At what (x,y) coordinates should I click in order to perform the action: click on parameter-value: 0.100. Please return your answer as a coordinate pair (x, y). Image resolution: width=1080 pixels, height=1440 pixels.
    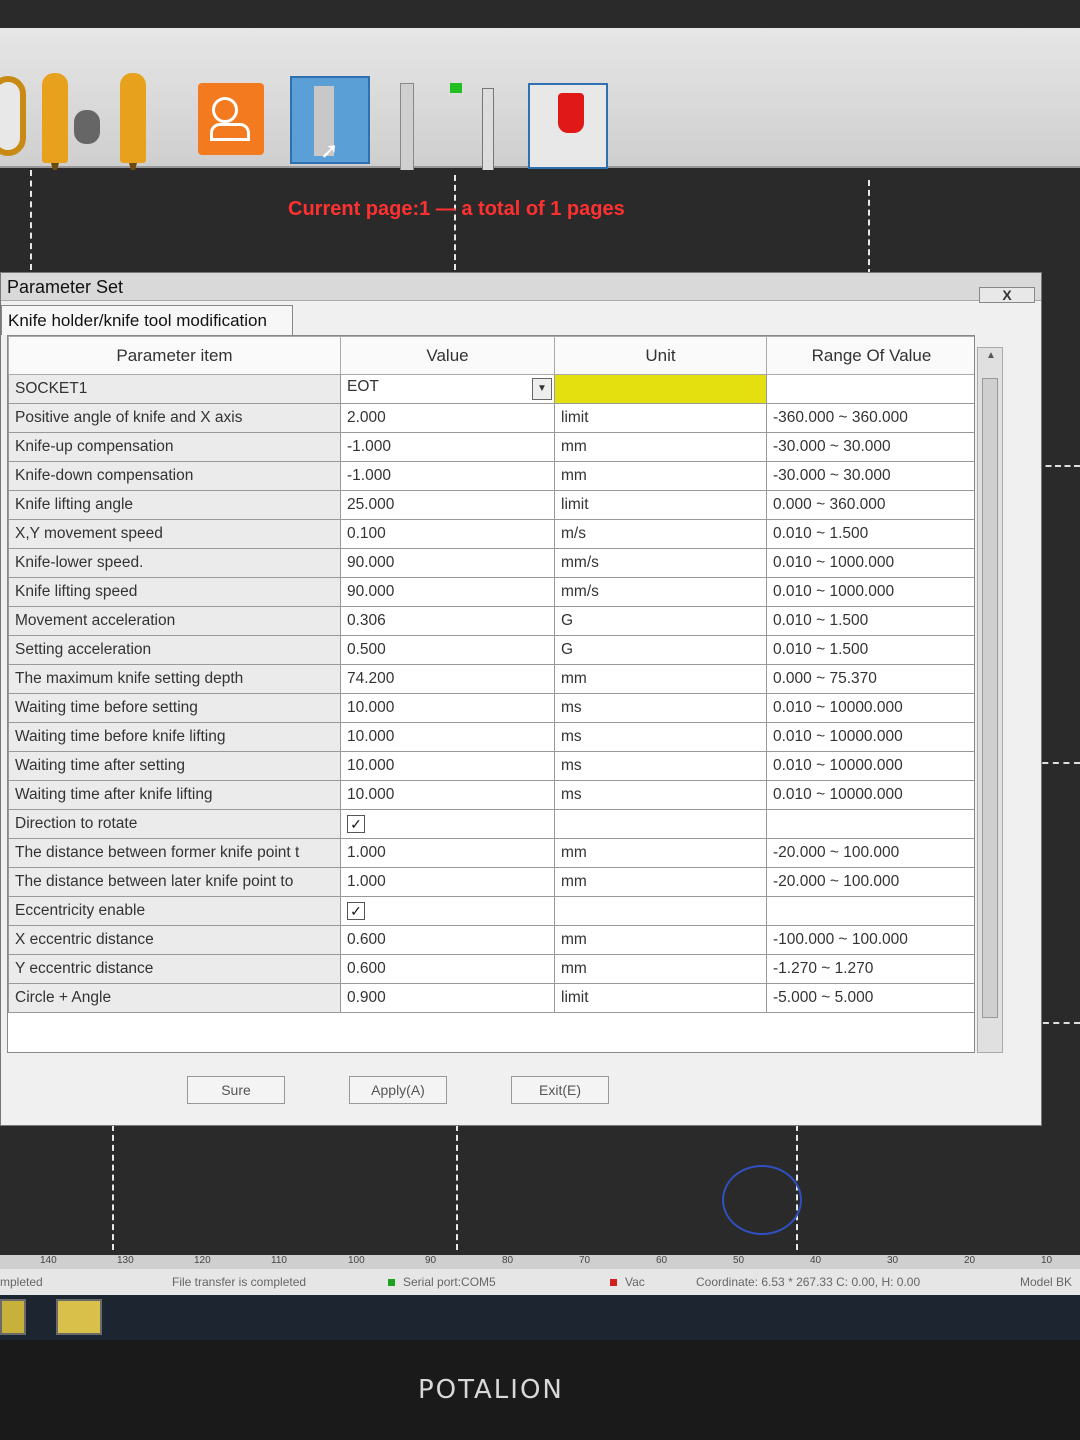
    Looking at the image, I should click on (447, 534).